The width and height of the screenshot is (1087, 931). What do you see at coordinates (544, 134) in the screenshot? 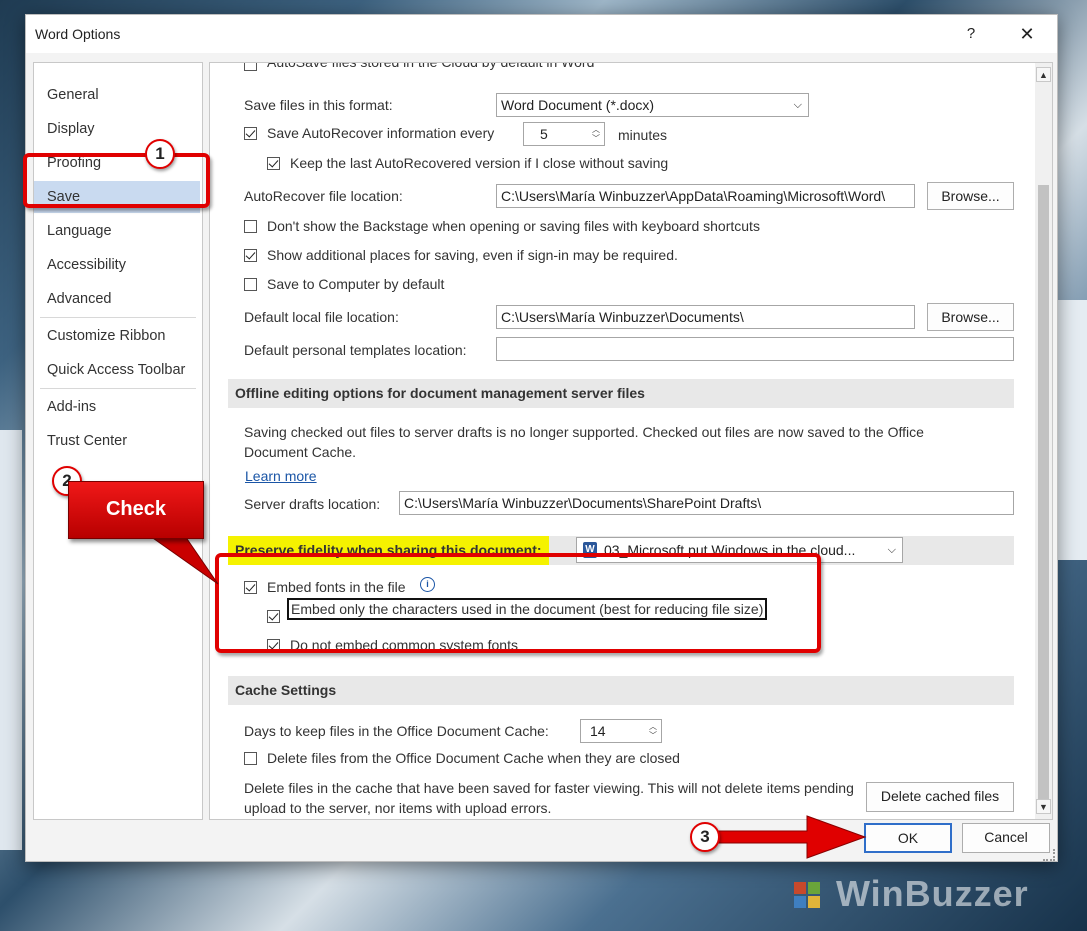
I see `autorecover-minutes-value: 5` at bounding box center [544, 134].